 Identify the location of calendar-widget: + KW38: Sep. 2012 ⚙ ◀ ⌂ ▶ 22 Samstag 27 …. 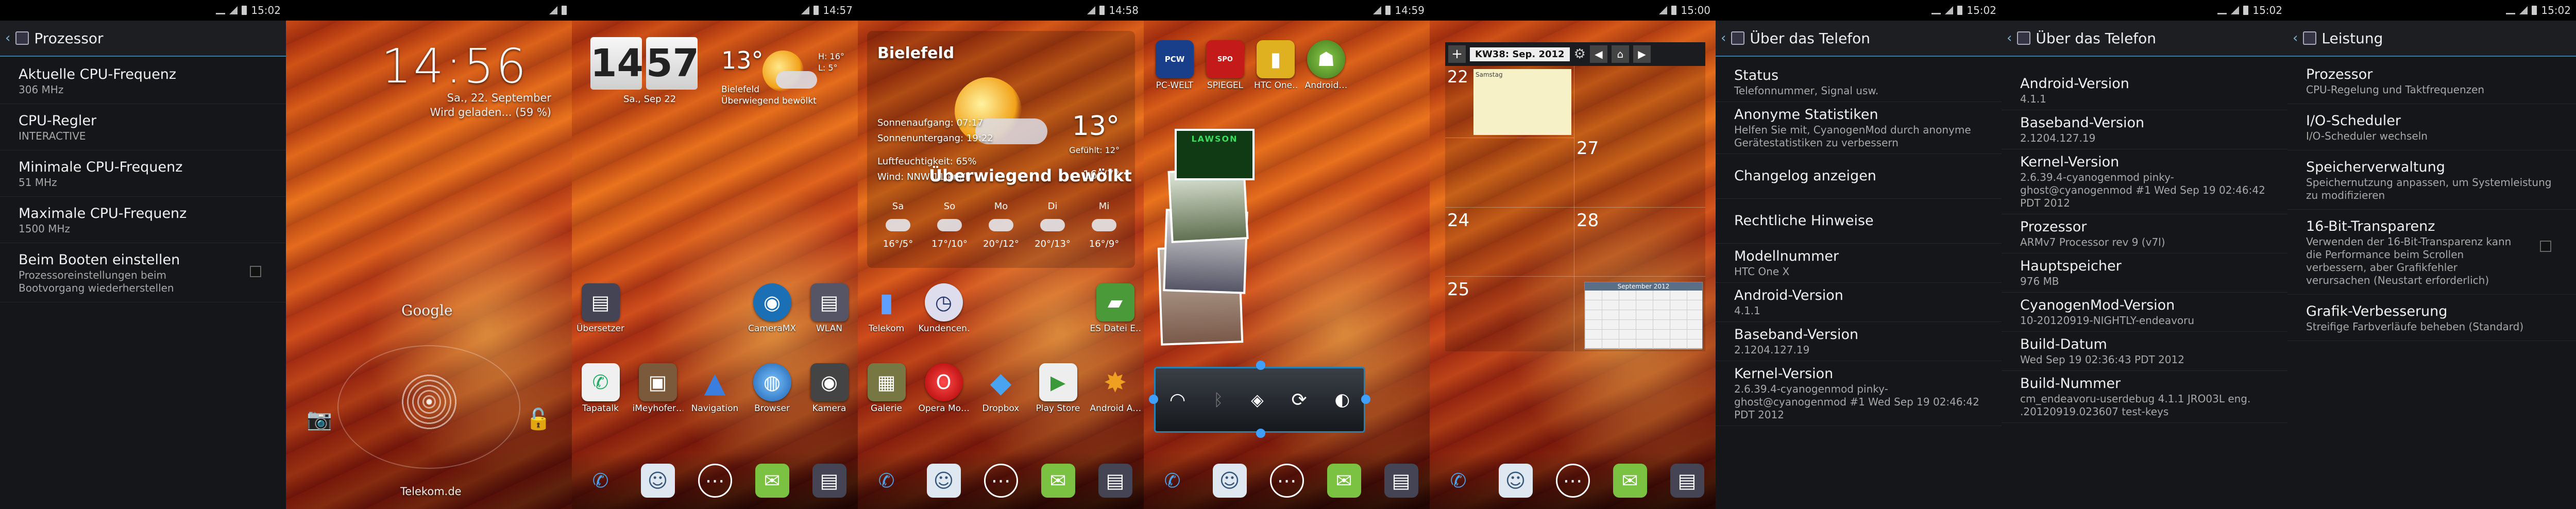
(1575, 197).